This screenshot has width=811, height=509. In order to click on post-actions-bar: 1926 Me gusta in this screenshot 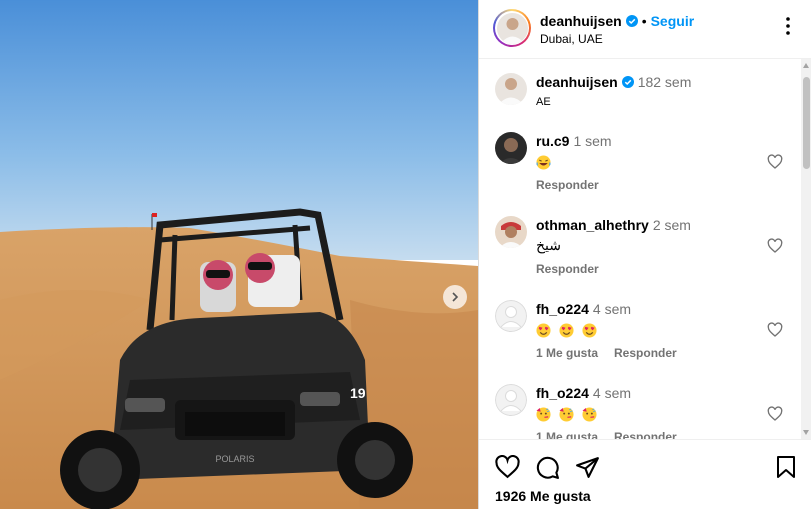, I will do `click(645, 474)`.